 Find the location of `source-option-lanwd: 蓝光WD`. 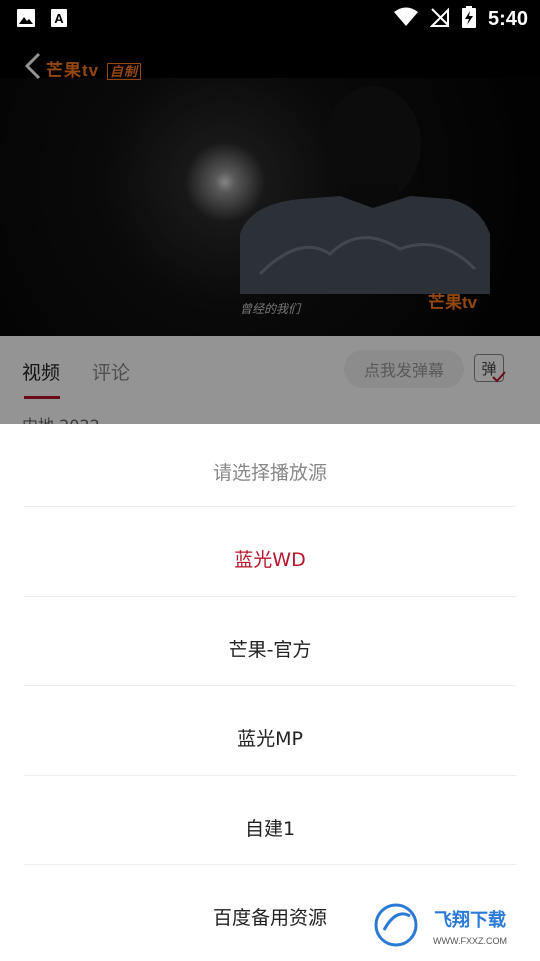

source-option-lanwd: 蓝光WD is located at coordinates (270, 558).